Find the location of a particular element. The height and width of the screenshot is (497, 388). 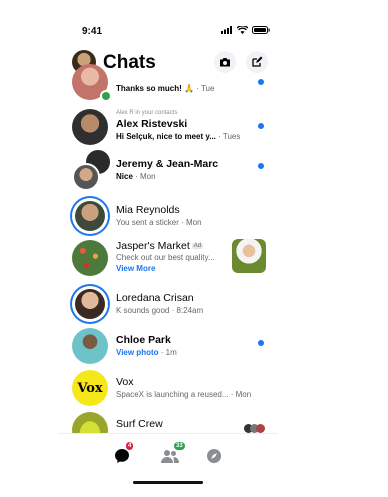

chat-name: Vox is located at coordinates (125, 382).